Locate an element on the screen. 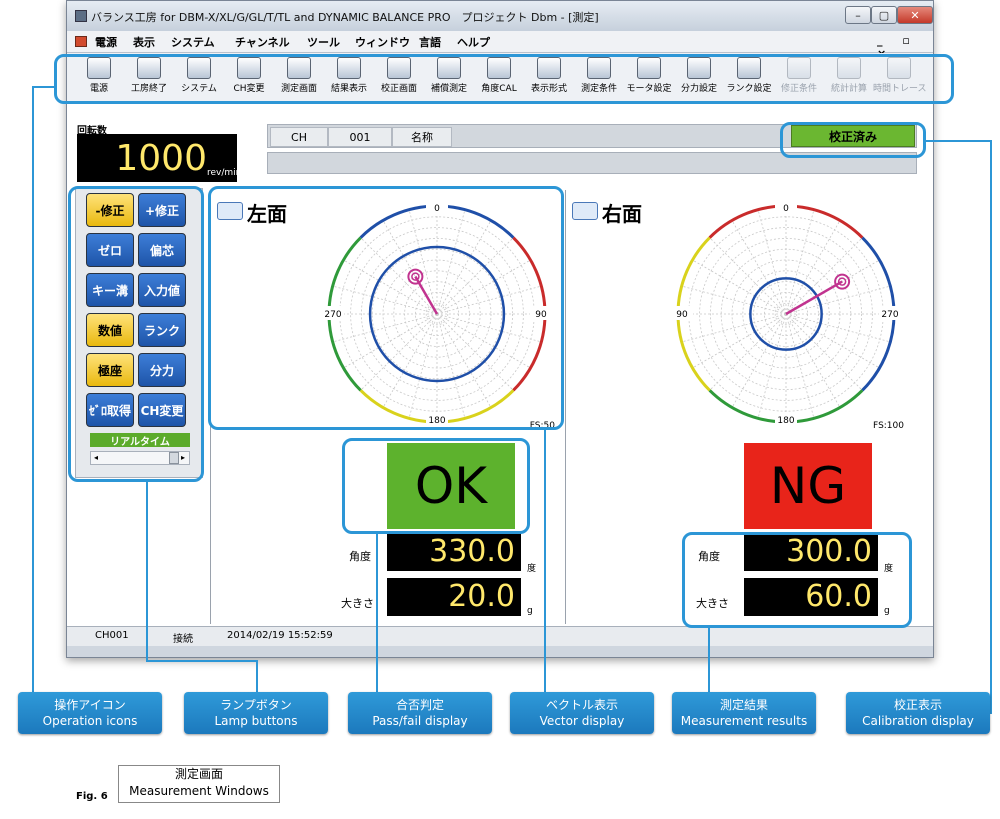  highlight-calibration is located at coordinates (853, 140).